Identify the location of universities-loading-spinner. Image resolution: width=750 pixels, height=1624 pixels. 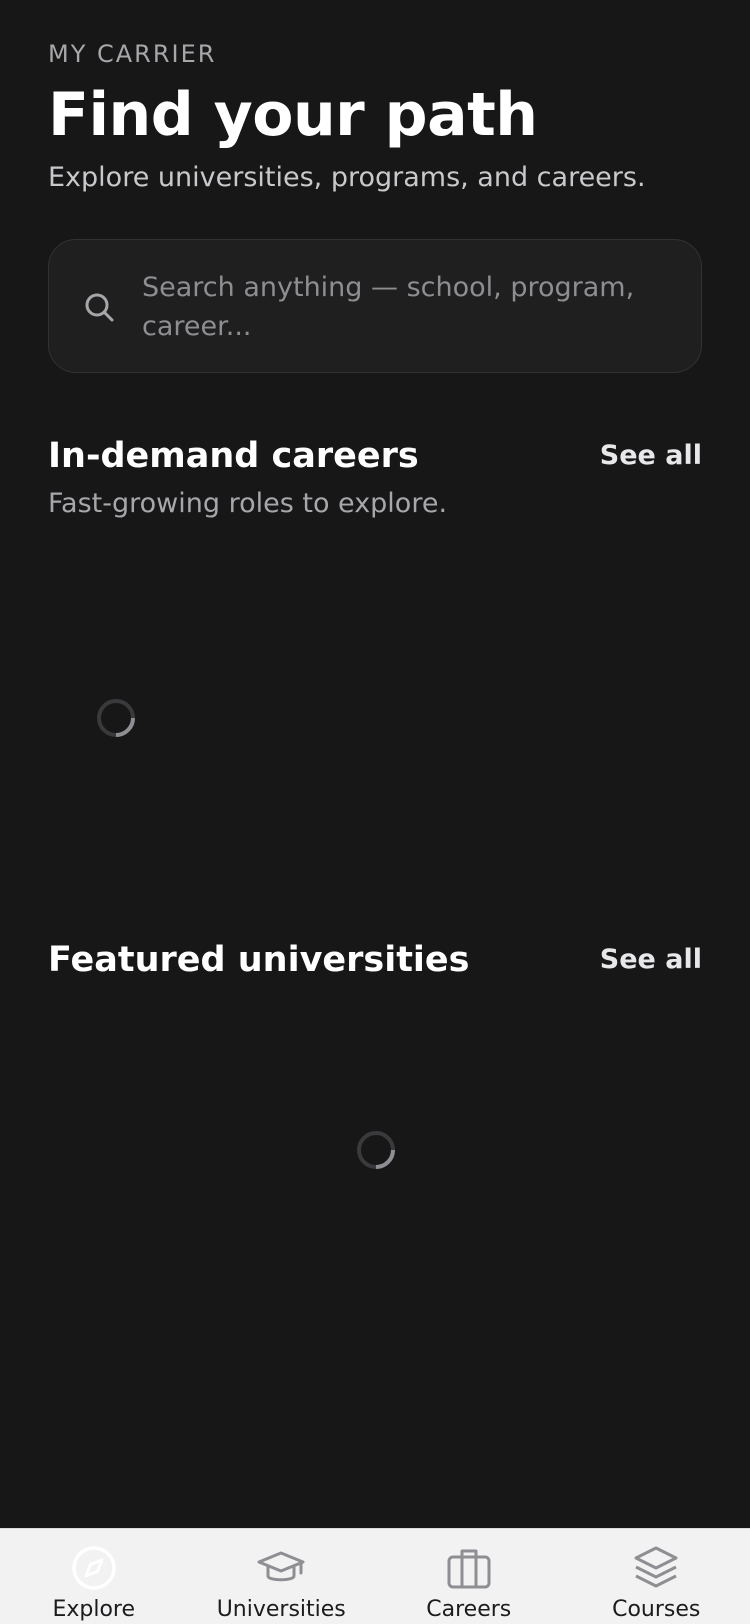
(376, 1150).